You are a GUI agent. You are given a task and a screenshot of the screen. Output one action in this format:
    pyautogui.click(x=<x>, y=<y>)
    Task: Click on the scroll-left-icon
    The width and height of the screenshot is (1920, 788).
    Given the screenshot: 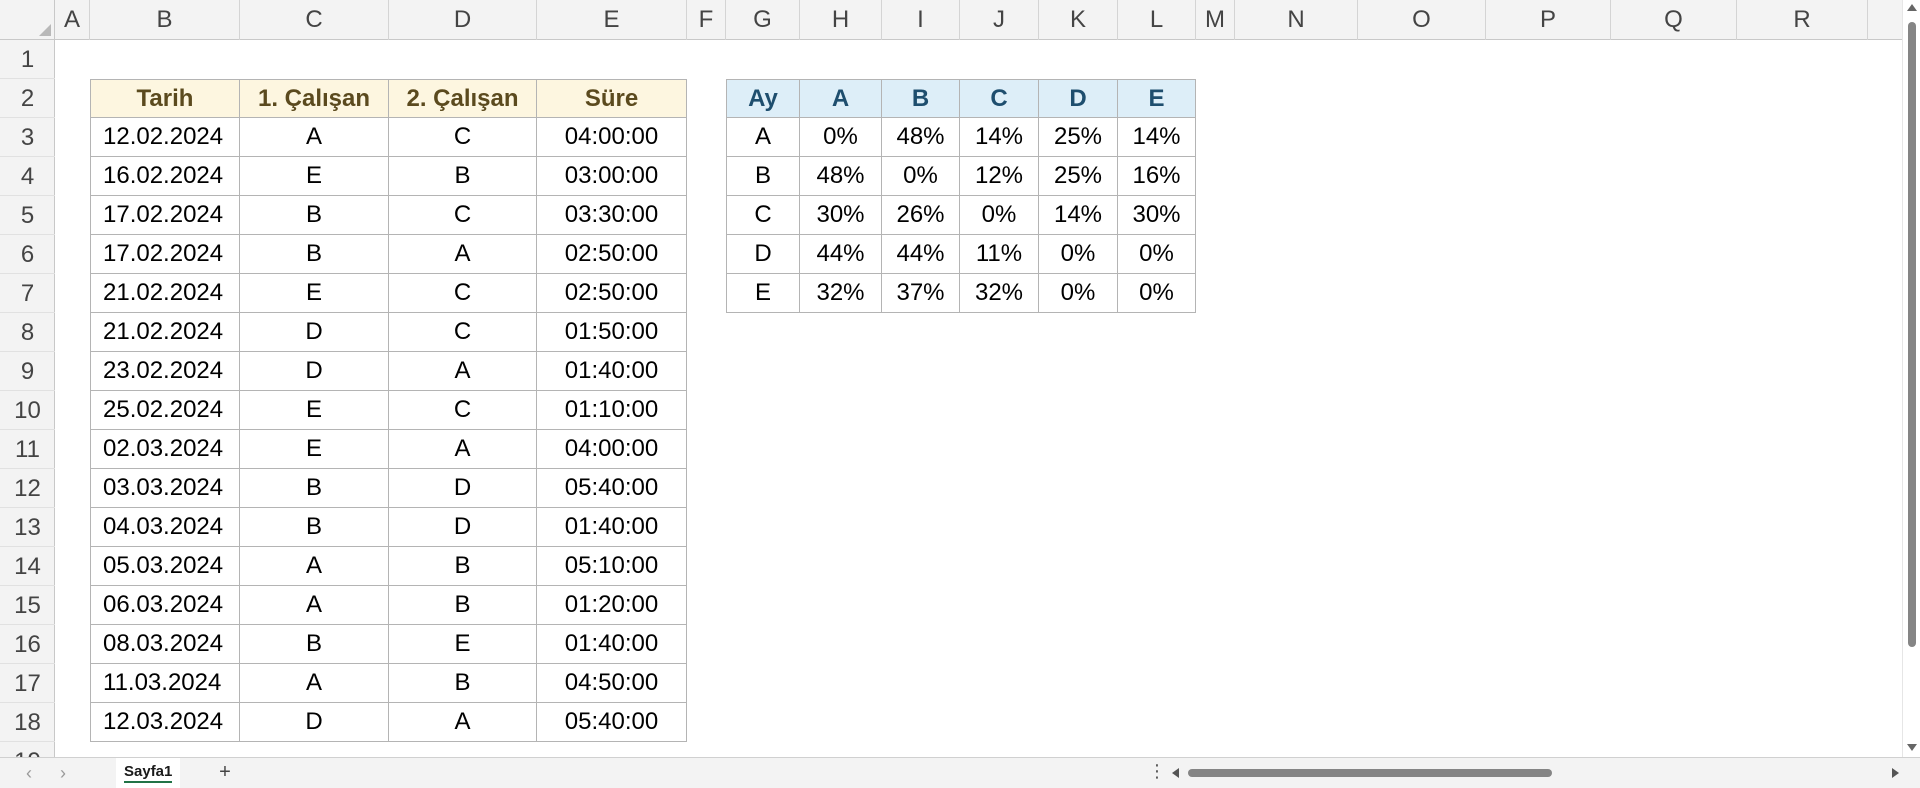 What is the action you would take?
    pyautogui.click(x=1175, y=773)
    